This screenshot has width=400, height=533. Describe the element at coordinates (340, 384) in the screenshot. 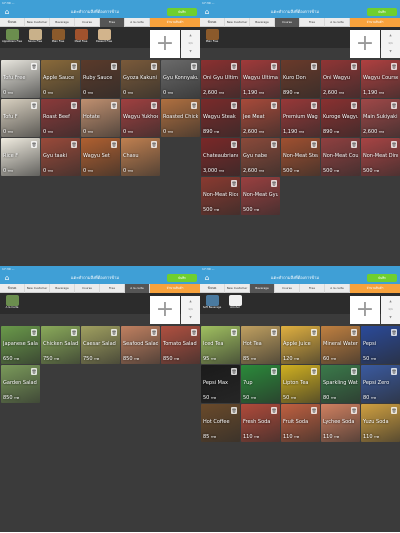

I see `menu-item-tile: 🗑 Sparkling Water 80 THB` at that location.